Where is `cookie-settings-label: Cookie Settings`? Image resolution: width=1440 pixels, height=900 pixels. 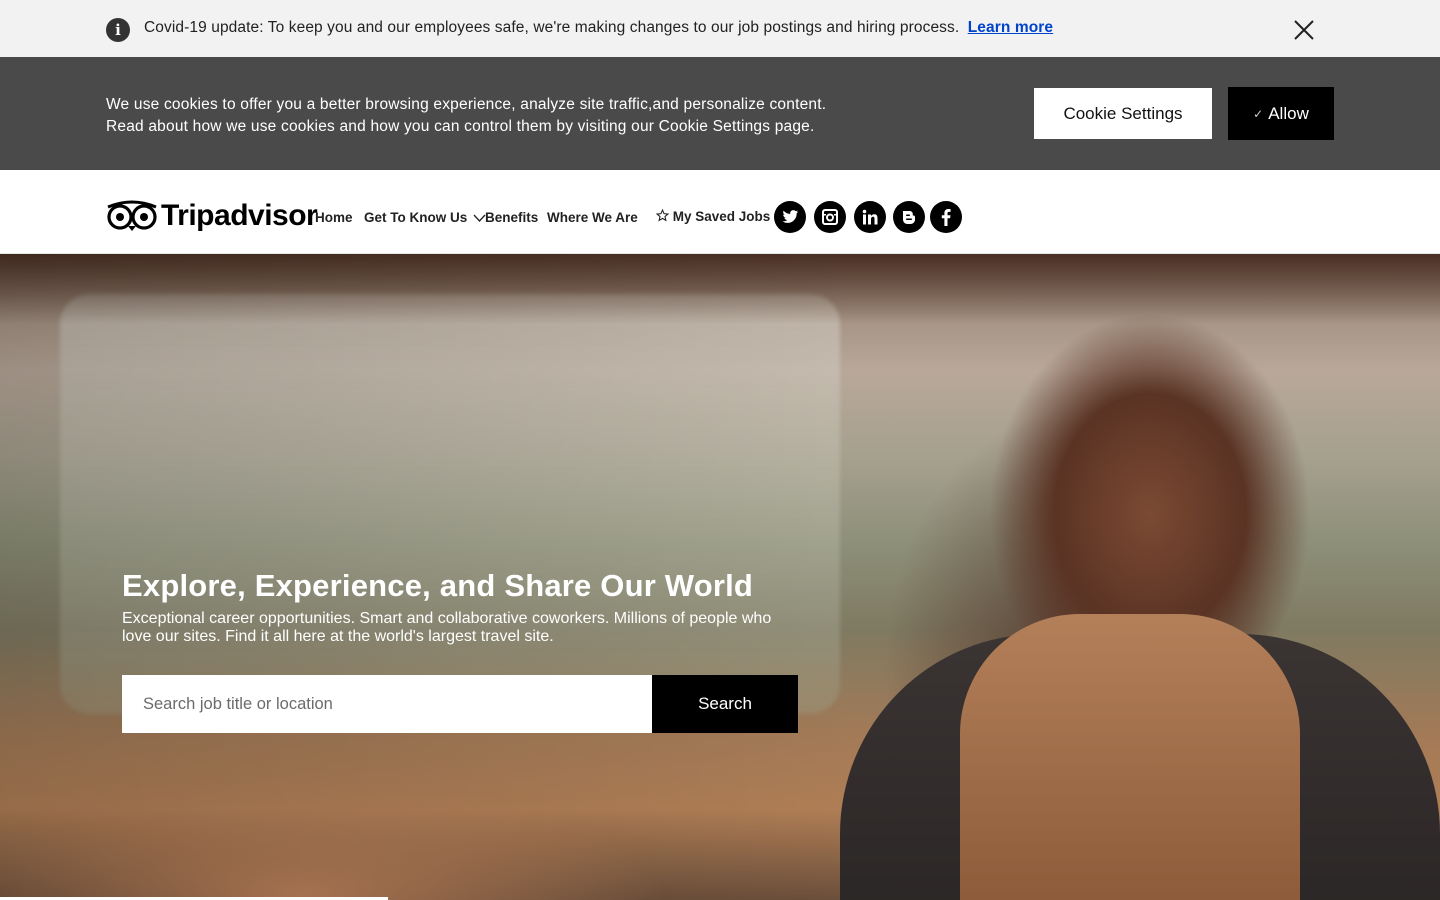 cookie-settings-label: Cookie Settings is located at coordinates (1123, 113).